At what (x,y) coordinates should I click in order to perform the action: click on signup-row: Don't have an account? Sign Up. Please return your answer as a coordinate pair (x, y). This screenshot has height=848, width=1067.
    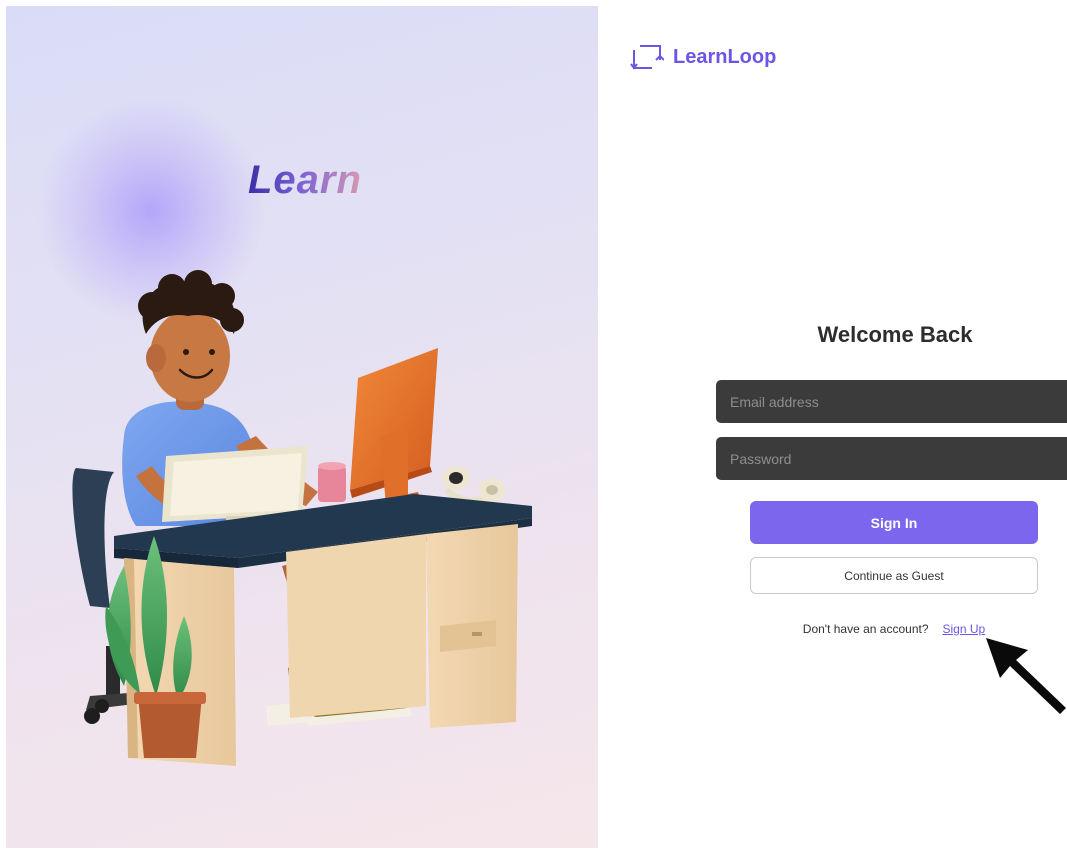
    Looking at the image, I should click on (894, 629).